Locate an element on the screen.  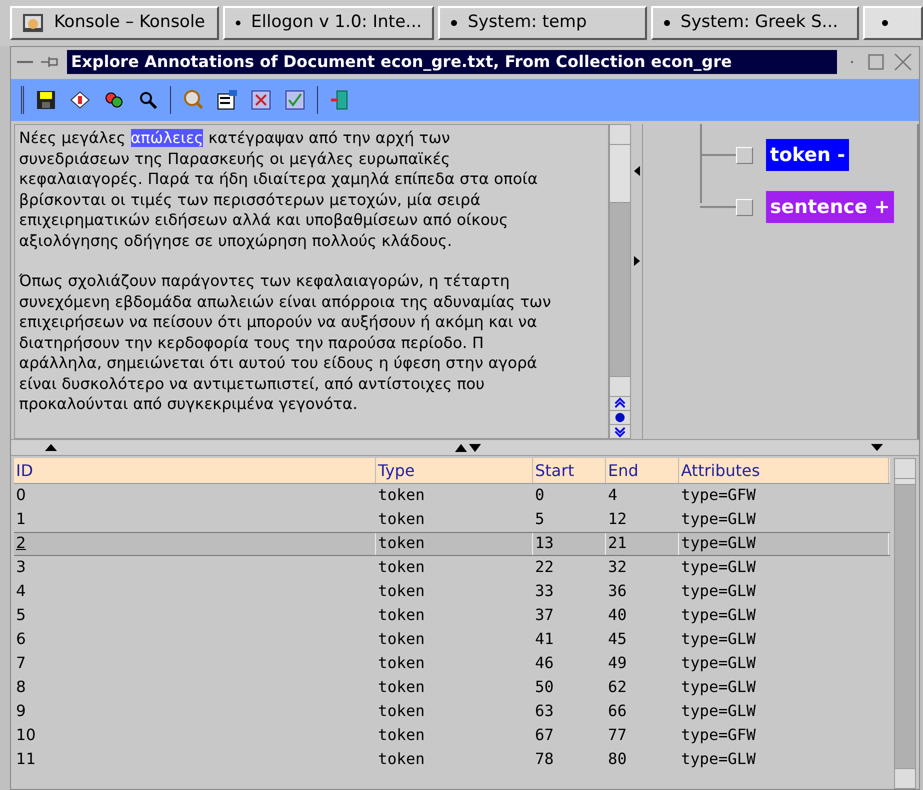
table-cell-text: 4 is located at coordinates (21, 591).